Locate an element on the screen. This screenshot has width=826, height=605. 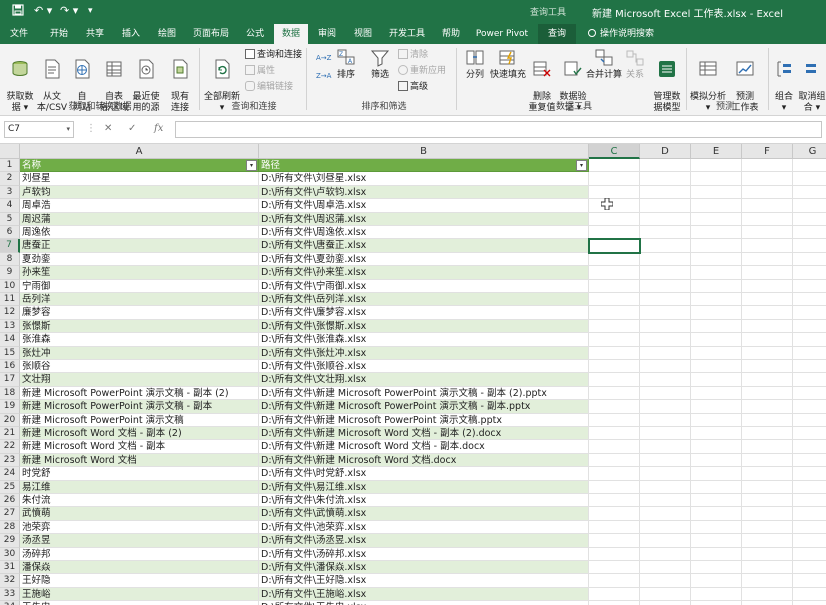
column-header-d: D is located at coordinates (665, 151).